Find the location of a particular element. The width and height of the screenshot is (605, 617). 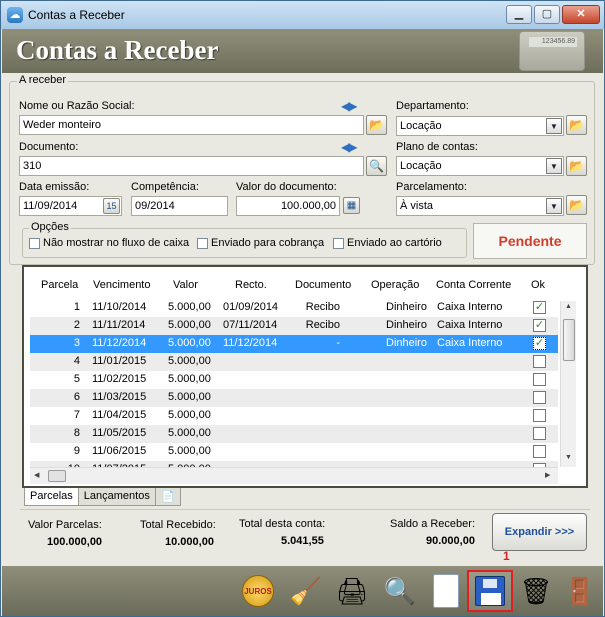

scroll-down-icon: ▼ is located at coordinates (568, 457).